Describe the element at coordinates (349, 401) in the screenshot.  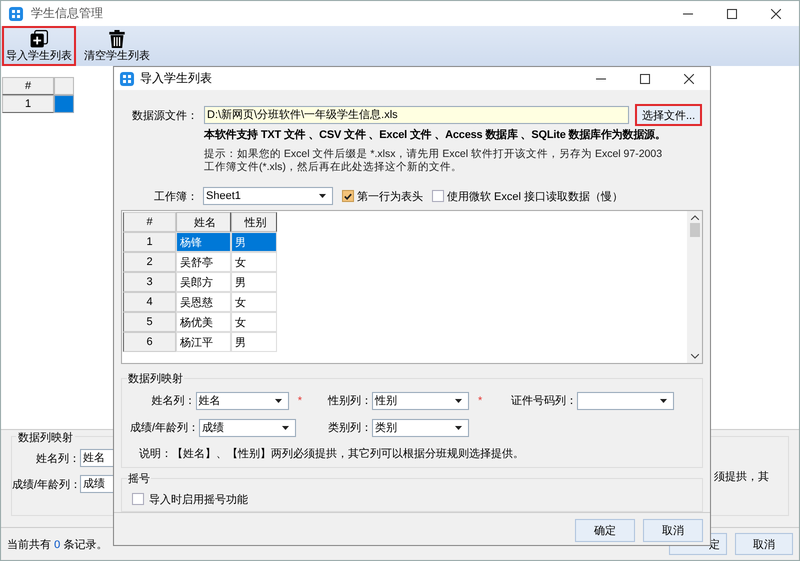
I see `field-label: 性别列：` at that location.